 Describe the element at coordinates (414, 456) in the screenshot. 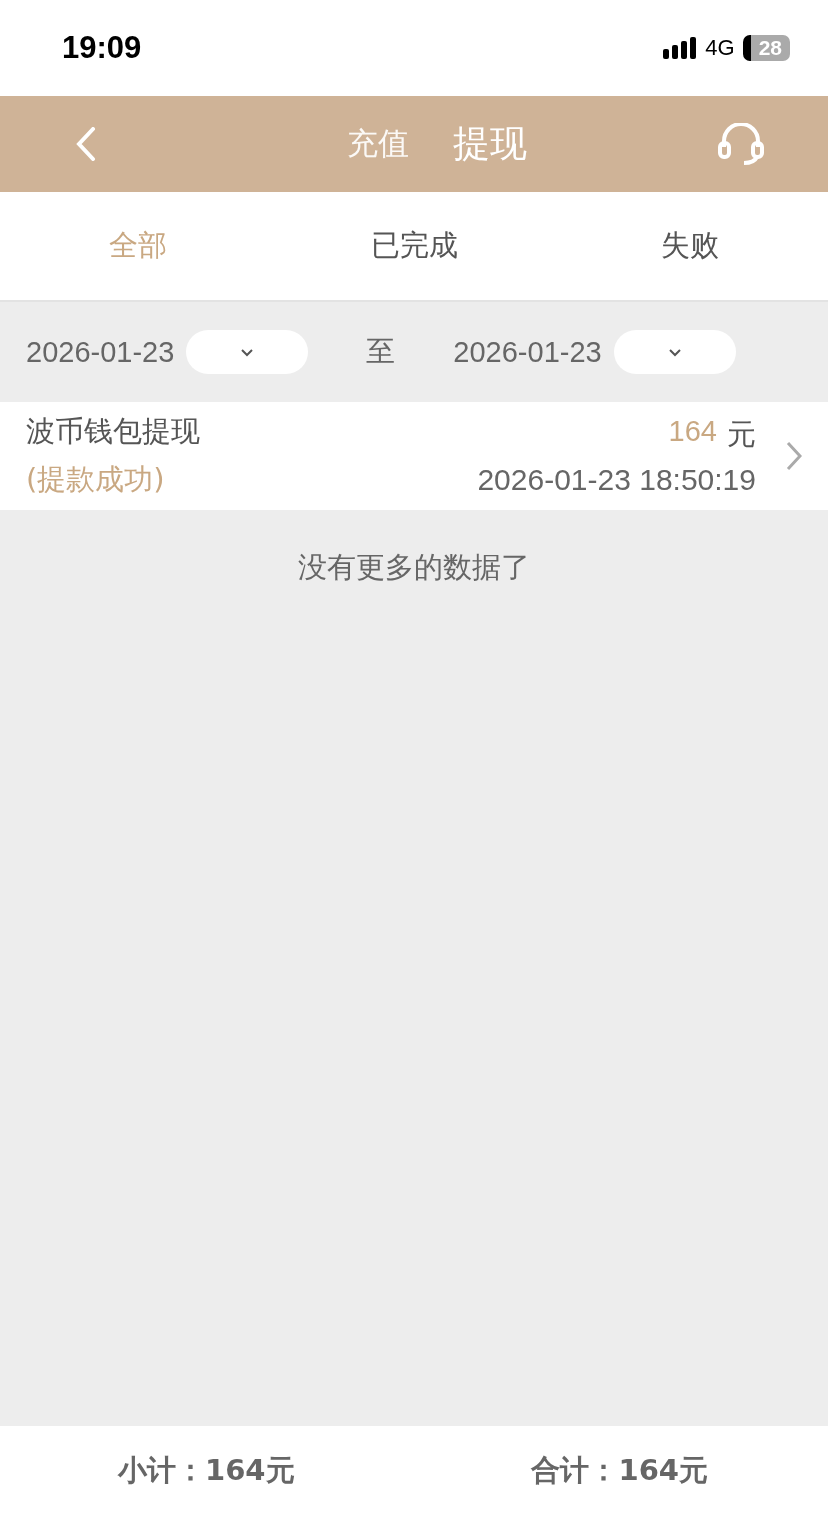

I see `record-row: 波币钱包提现 (提款成功) 164 元 2026-01-23 18:50:19` at that location.